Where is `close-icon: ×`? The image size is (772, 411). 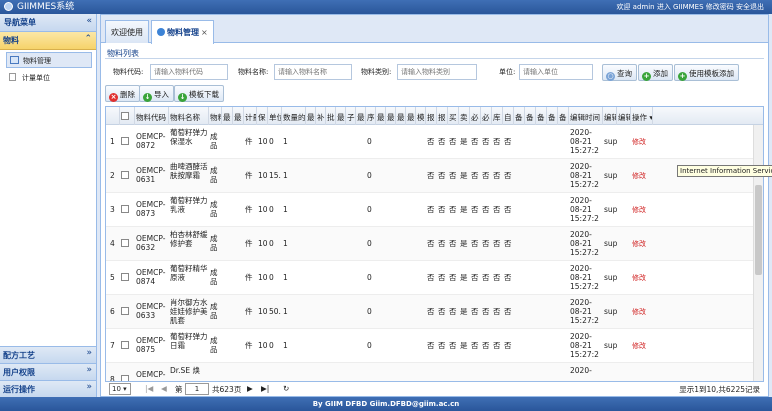 close-icon: × is located at coordinates (204, 32).